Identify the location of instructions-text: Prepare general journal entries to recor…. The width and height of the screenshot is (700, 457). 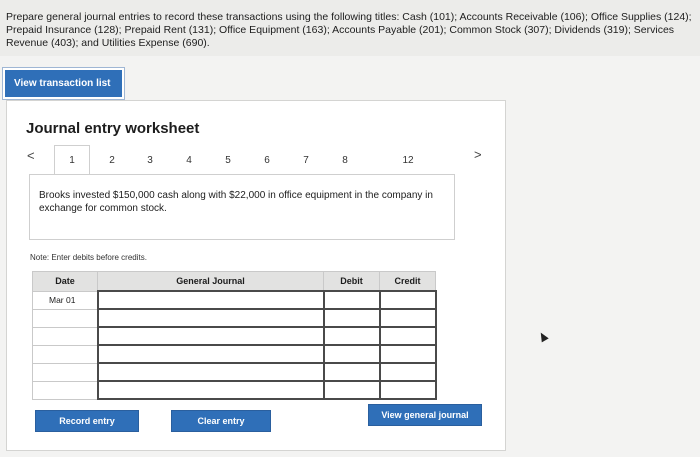
(350, 28).